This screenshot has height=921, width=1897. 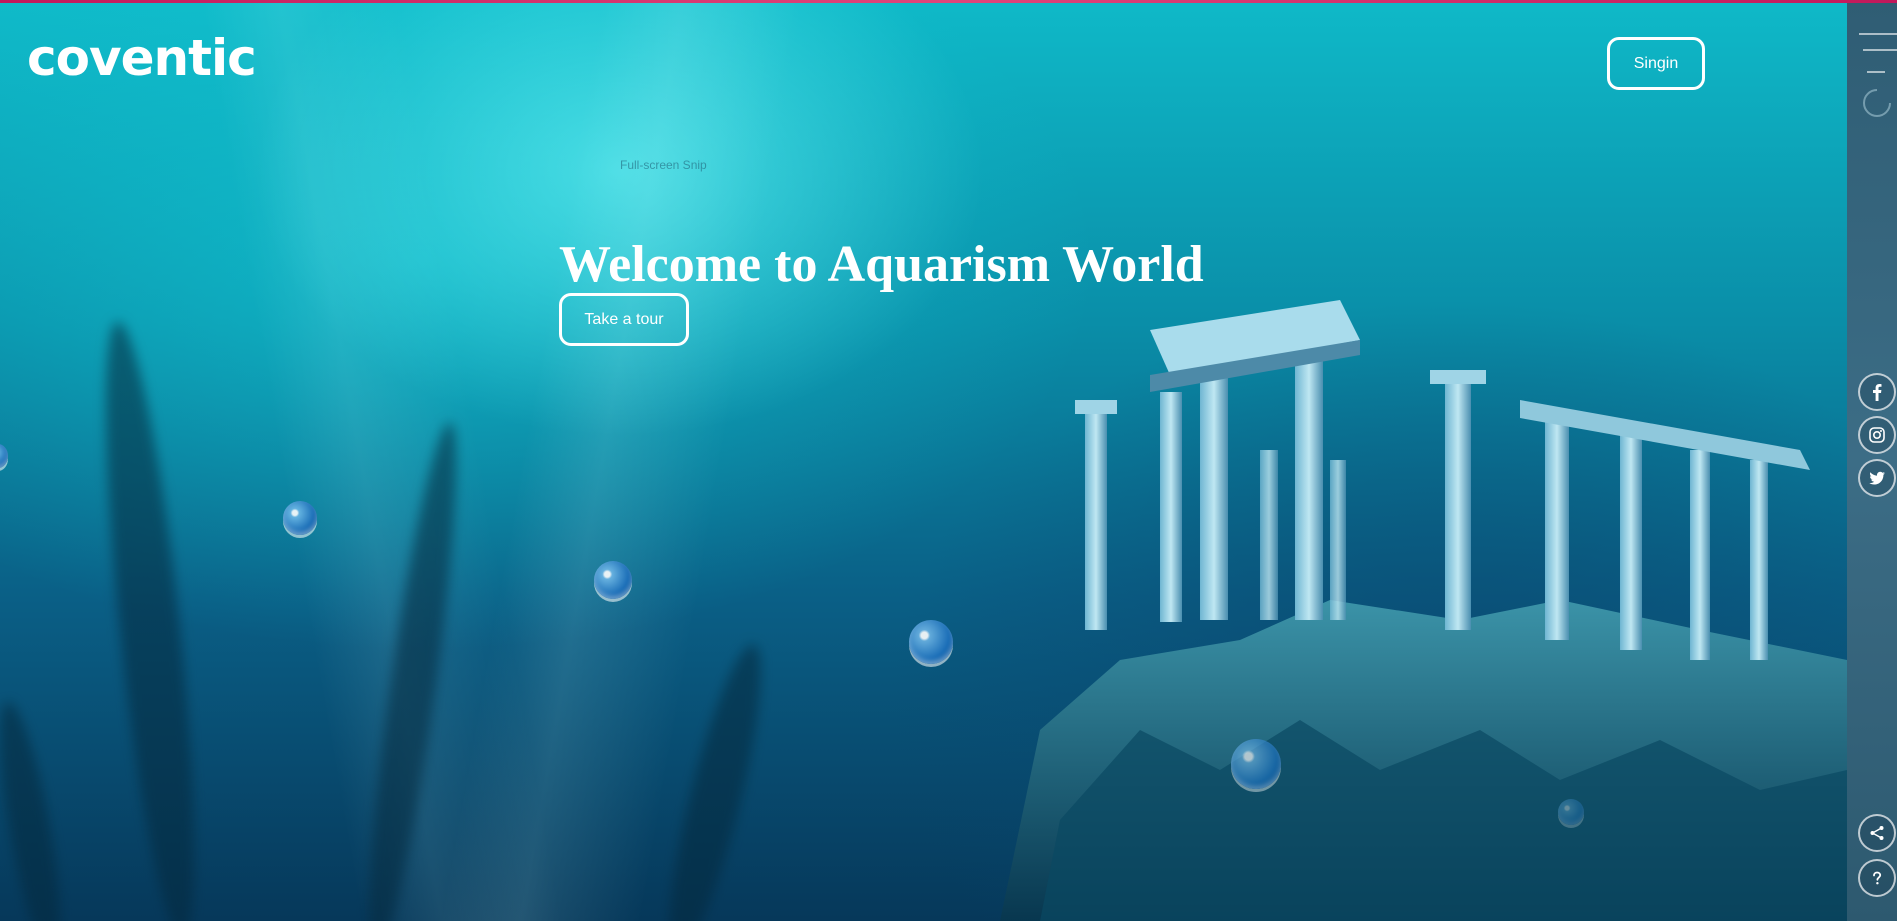 I want to click on hamburger-menu-icon, so click(x=1877, y=53).